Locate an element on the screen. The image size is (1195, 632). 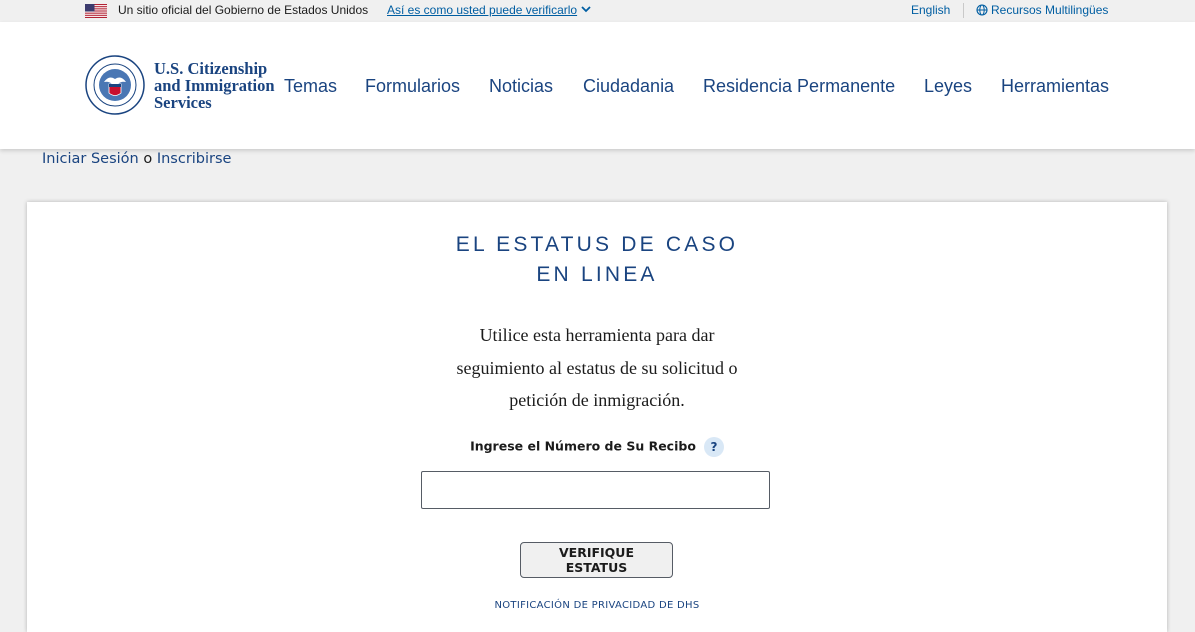
verify-link-label: Así es como usted puede verificarlo is located at coordinates (482, 10).